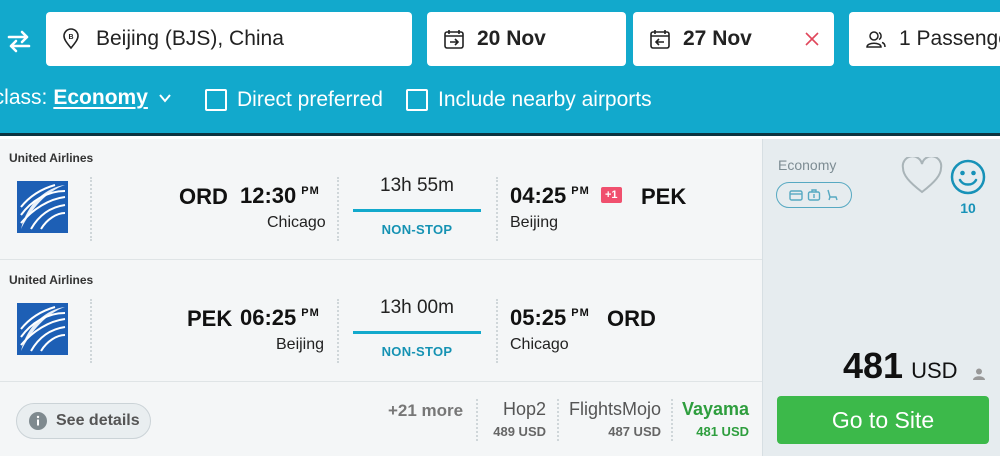  I want to click on flight-duration: 13h 55m, so click(417, 185).